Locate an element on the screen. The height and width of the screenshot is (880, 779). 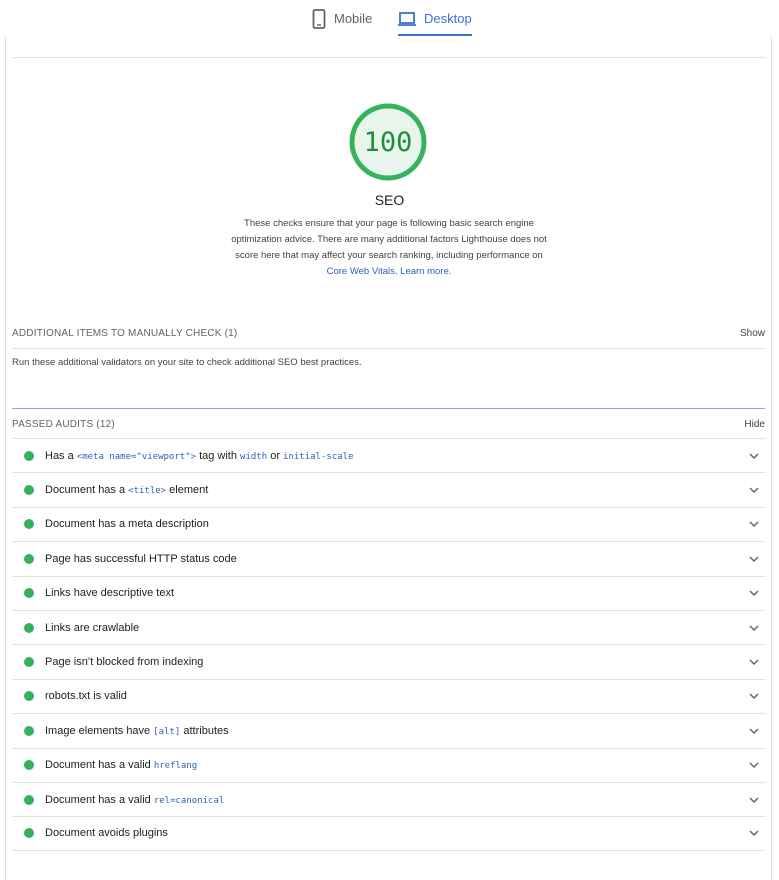
active-tab-indicator is located at coordinates (435, 35).